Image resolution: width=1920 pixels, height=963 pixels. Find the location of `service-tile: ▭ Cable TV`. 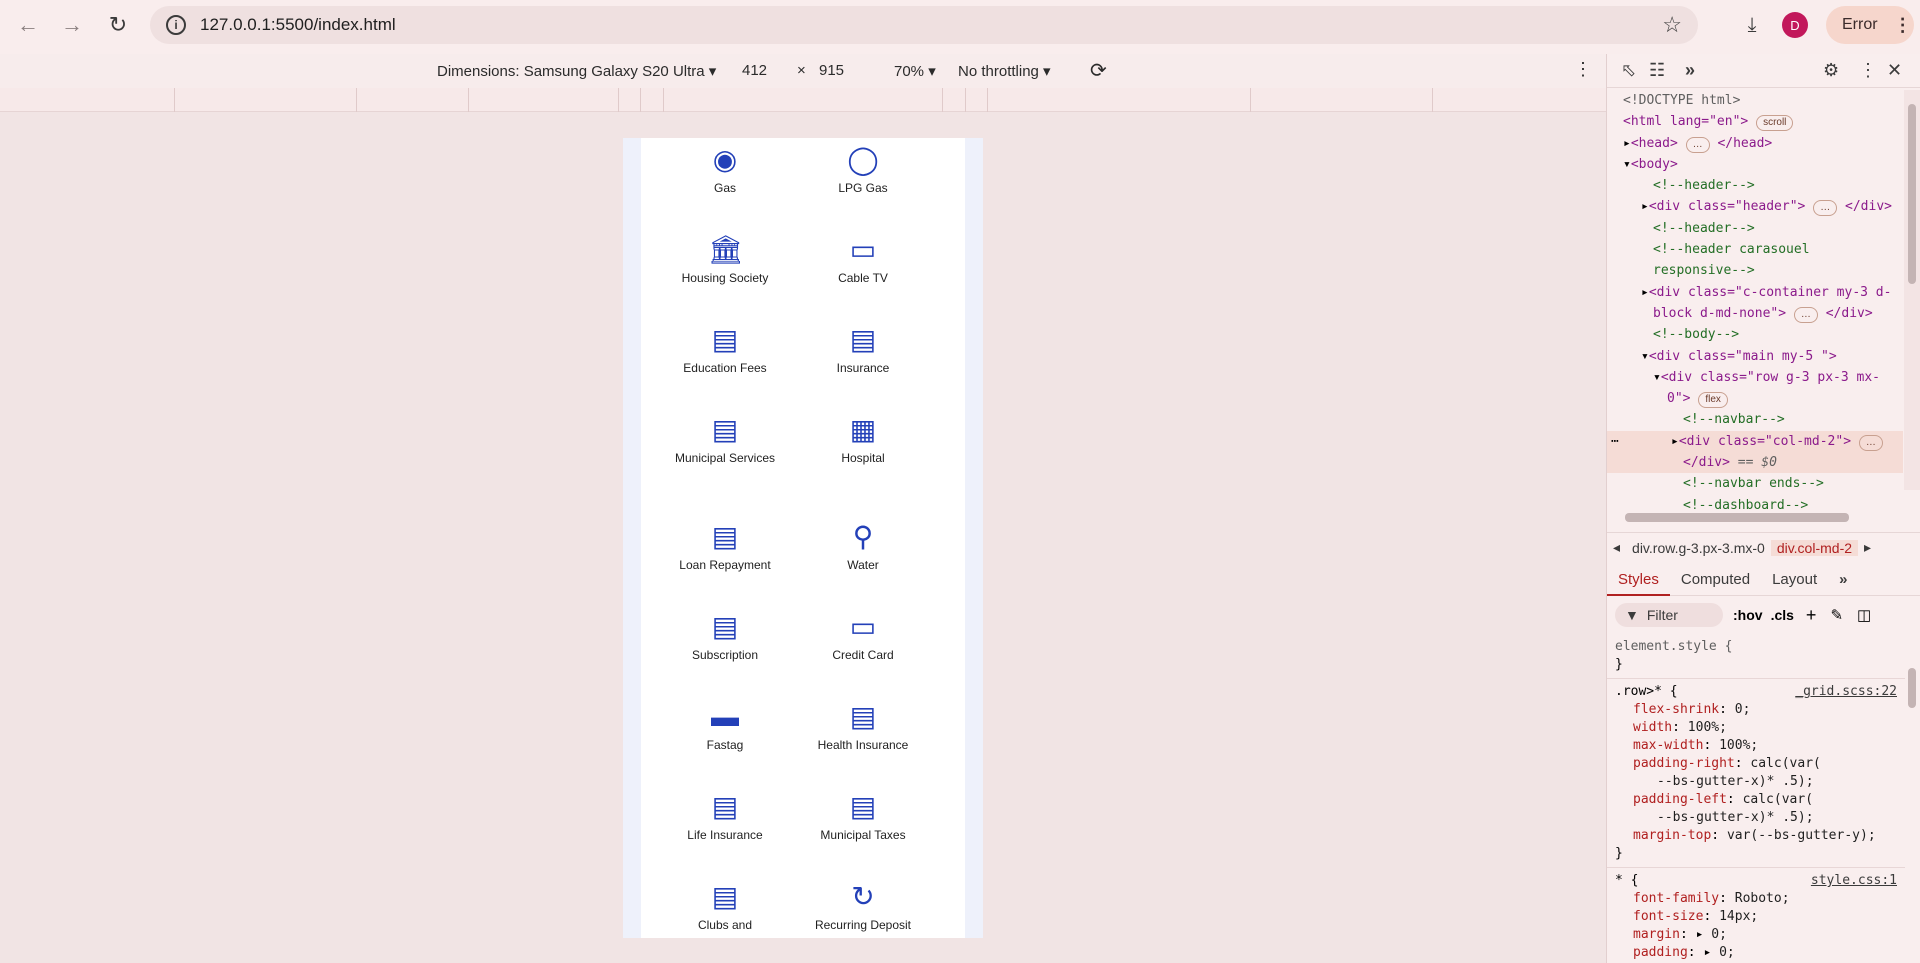

service-tile: ▭ Cable TV is located at coordinates (863, 259).